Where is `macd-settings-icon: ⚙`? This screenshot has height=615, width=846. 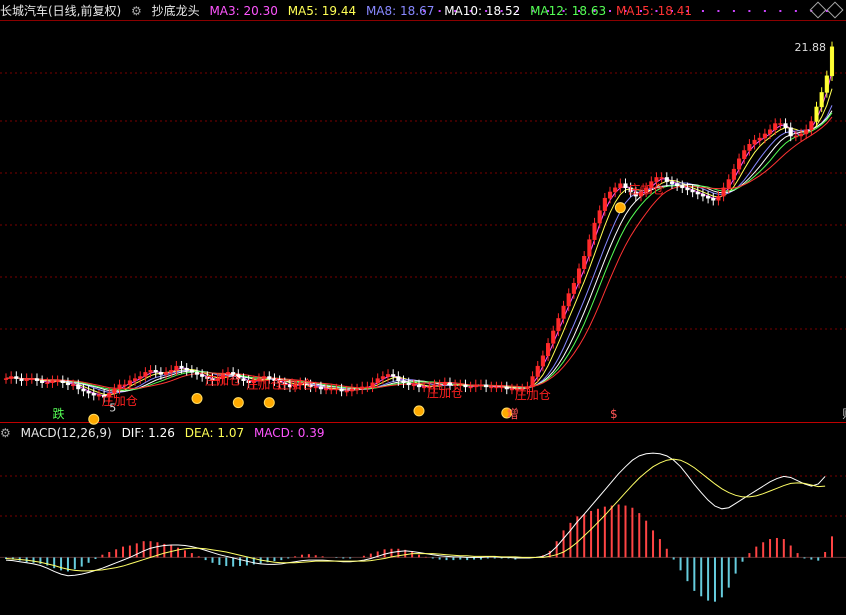 macd-settings-icon: ⚙ is located at coordinates (5, 433).